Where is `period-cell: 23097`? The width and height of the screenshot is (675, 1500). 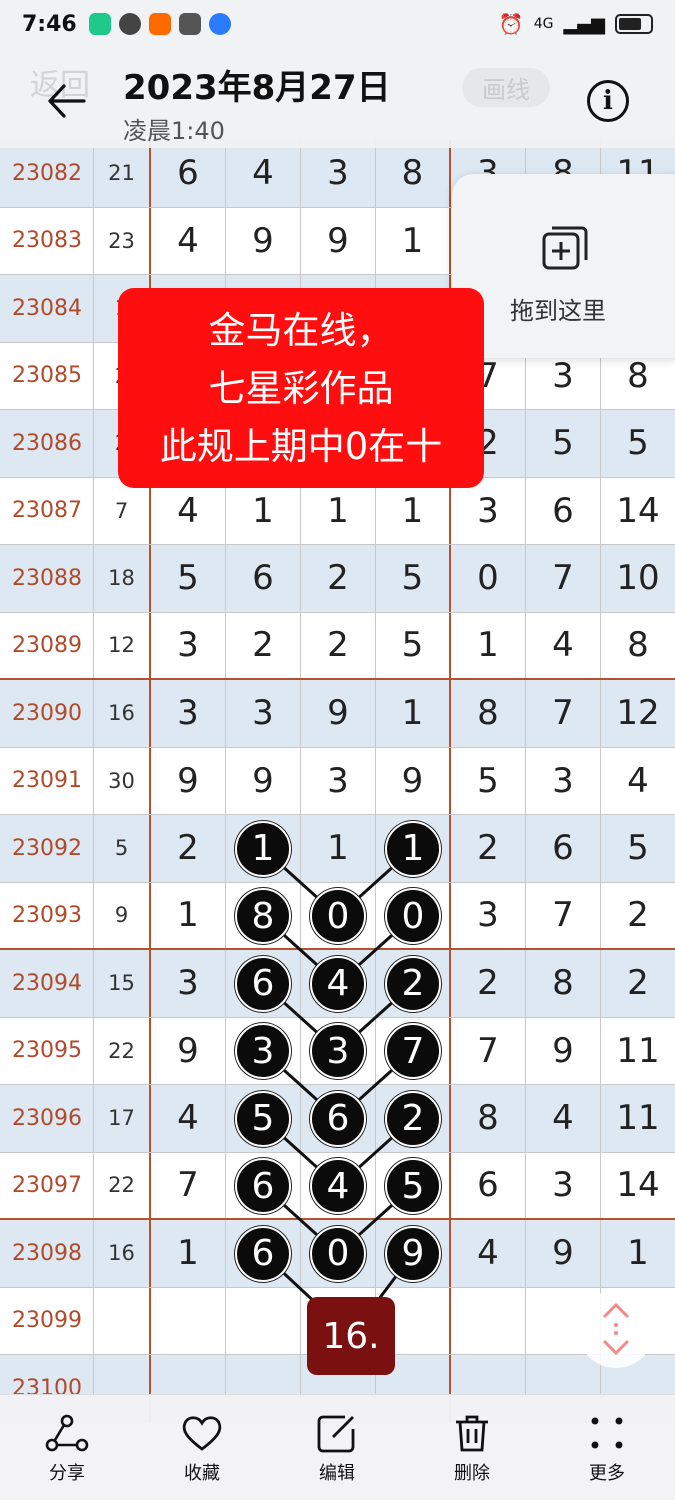 period-cell: 23097 is located at coordinates (47, 1185).